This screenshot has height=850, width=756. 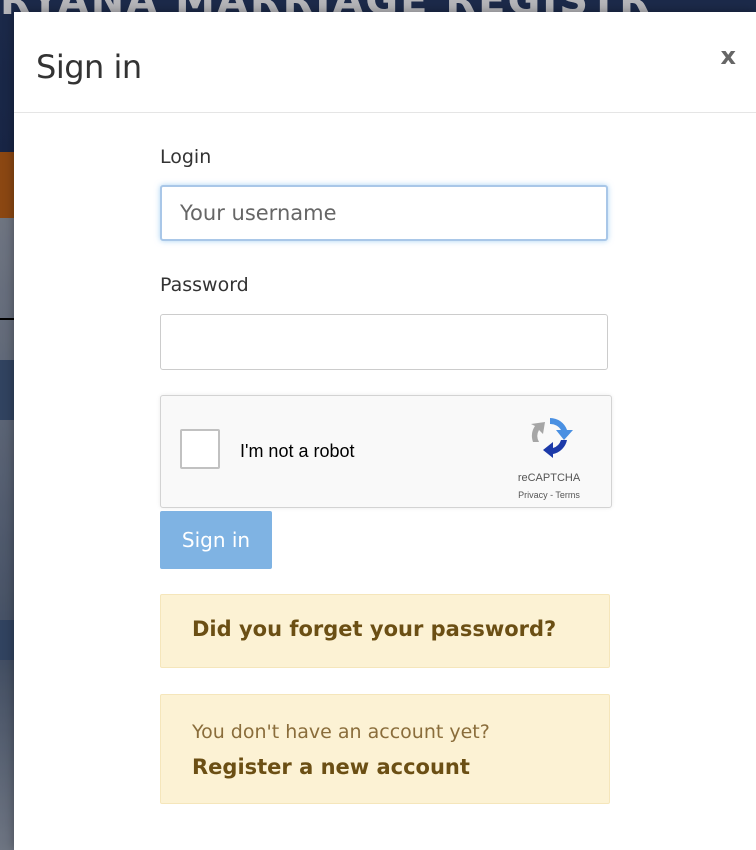 I want to click on forgot-password-link: Did you forget your password?, so click(x=374, y=629).